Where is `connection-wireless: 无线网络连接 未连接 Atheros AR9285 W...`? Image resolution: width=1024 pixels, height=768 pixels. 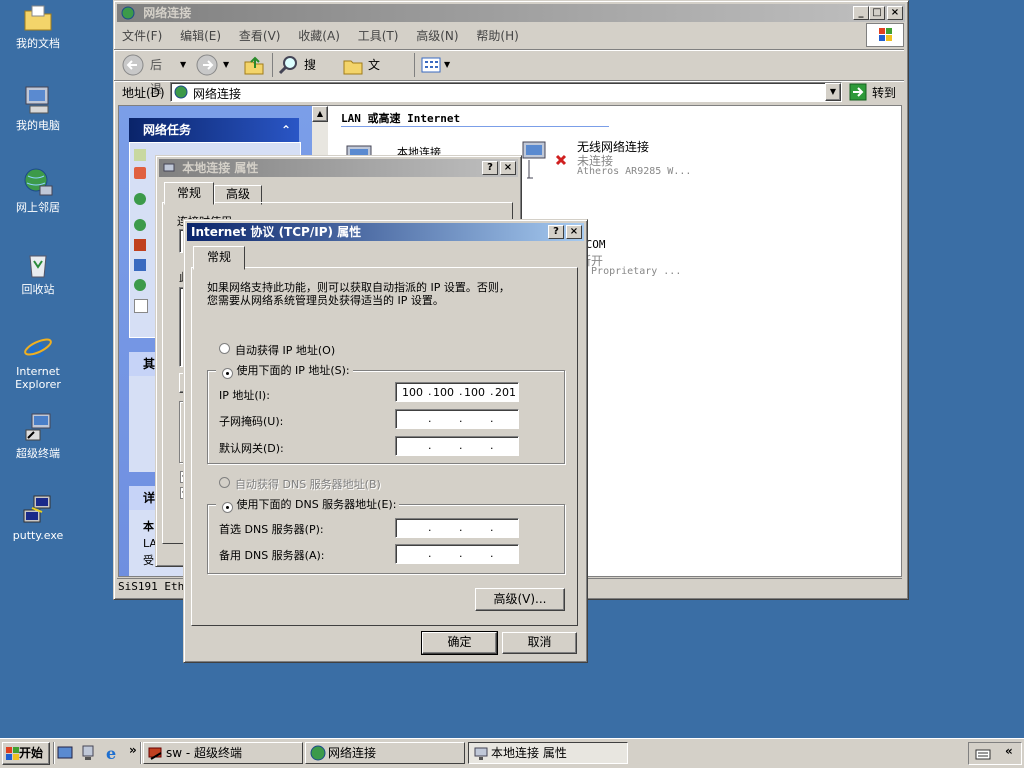
connection-wireless: 无线网络连接 未连接 Atheros AR9285 W... is located at coordinates (621, 161).